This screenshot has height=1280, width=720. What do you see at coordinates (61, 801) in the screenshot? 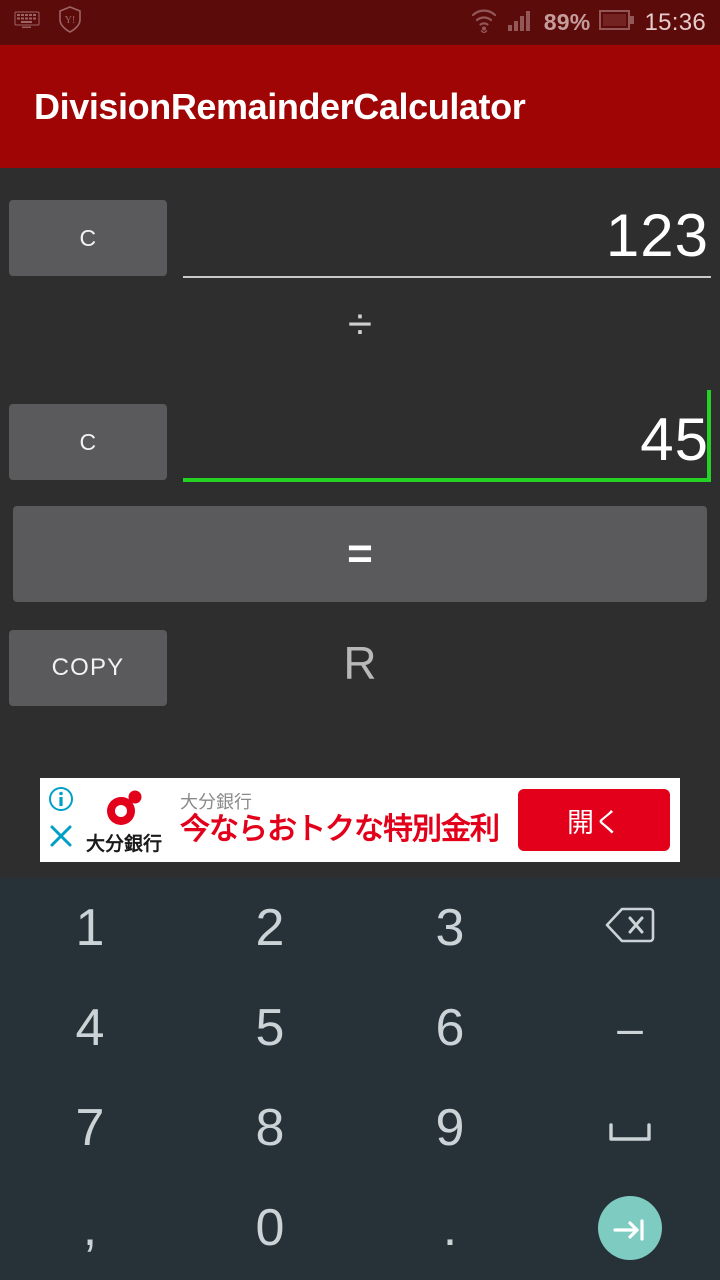
I see `info-icon` at bounding box center [61, 801].